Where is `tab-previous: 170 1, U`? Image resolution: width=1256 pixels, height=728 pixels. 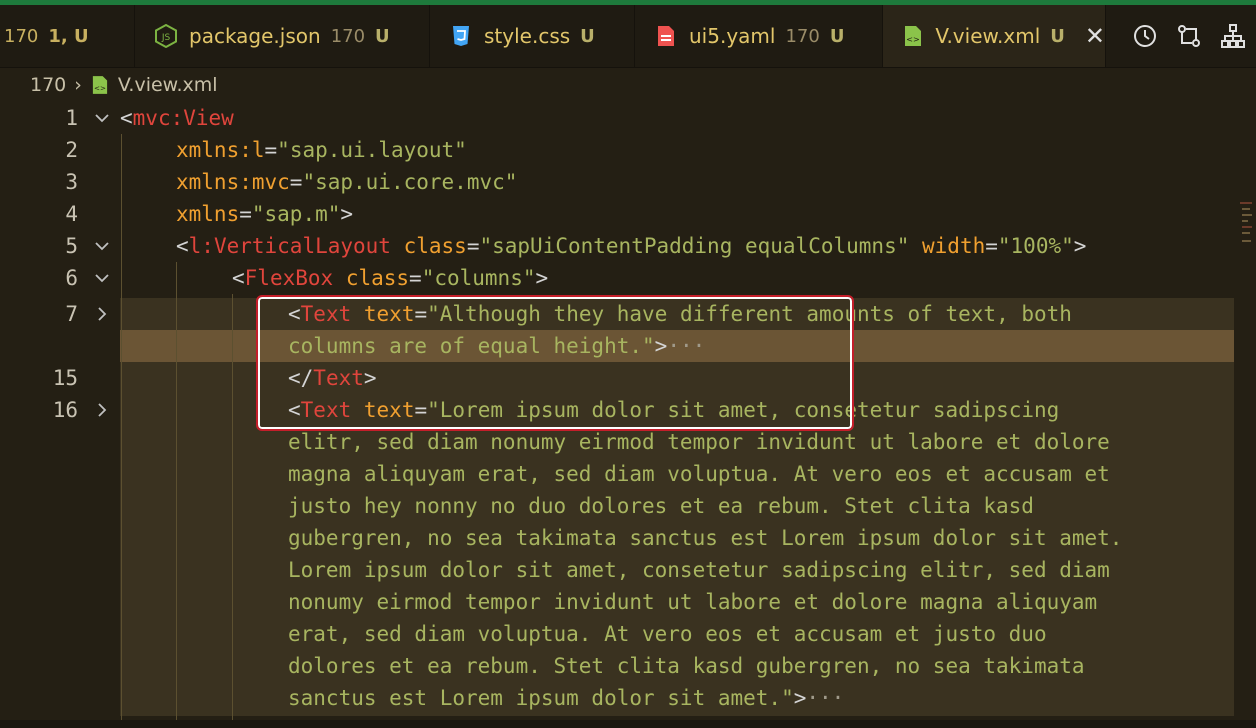 tab-previous: 170 1, U is located at coordinates (67, 36).